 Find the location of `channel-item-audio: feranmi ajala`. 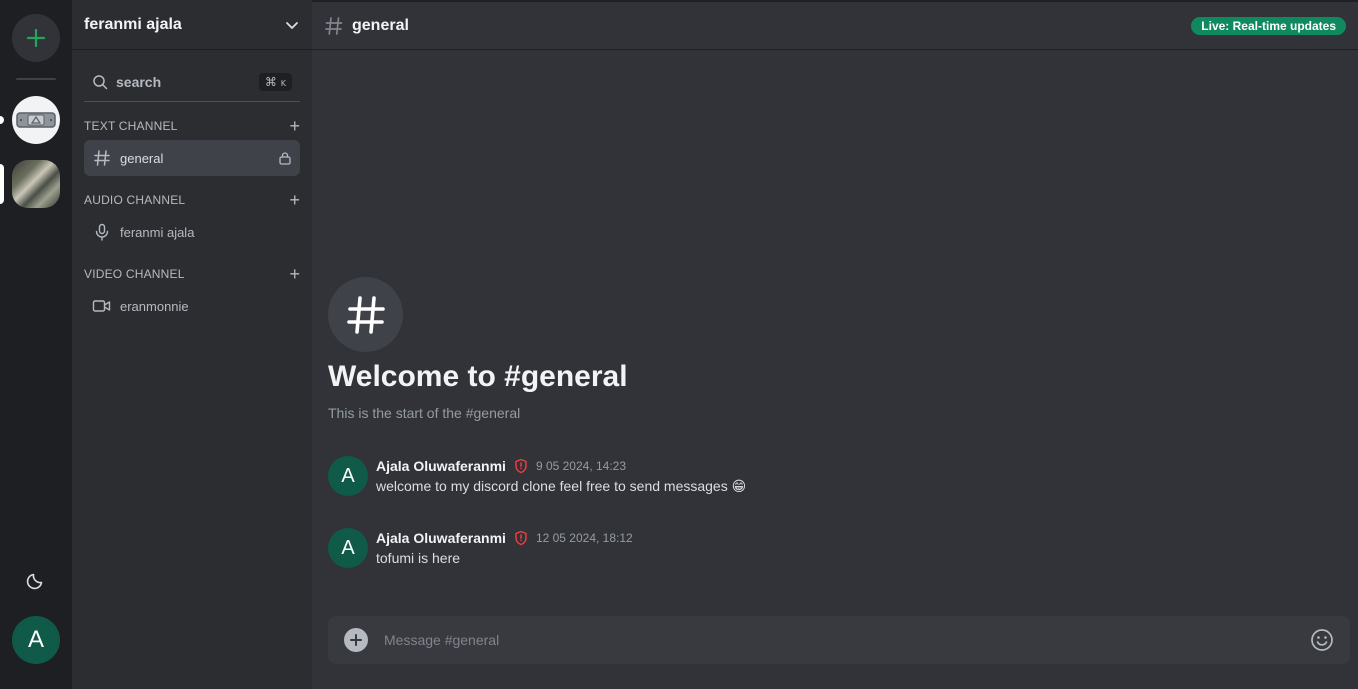

channel-item-audio: feranmi ajala is located at coordinates (192, 232).